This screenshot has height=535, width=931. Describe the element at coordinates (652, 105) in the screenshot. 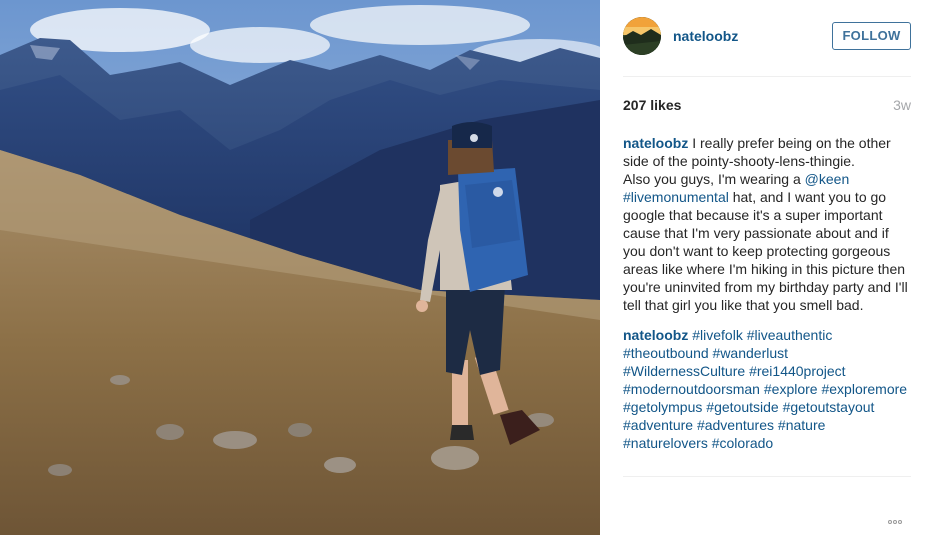

I see `likes-count: 207 likes` at that location.